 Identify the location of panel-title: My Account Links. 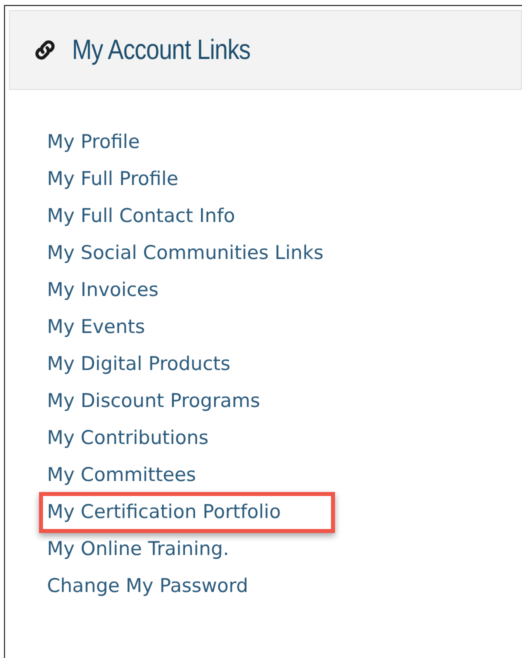
(161, 50).